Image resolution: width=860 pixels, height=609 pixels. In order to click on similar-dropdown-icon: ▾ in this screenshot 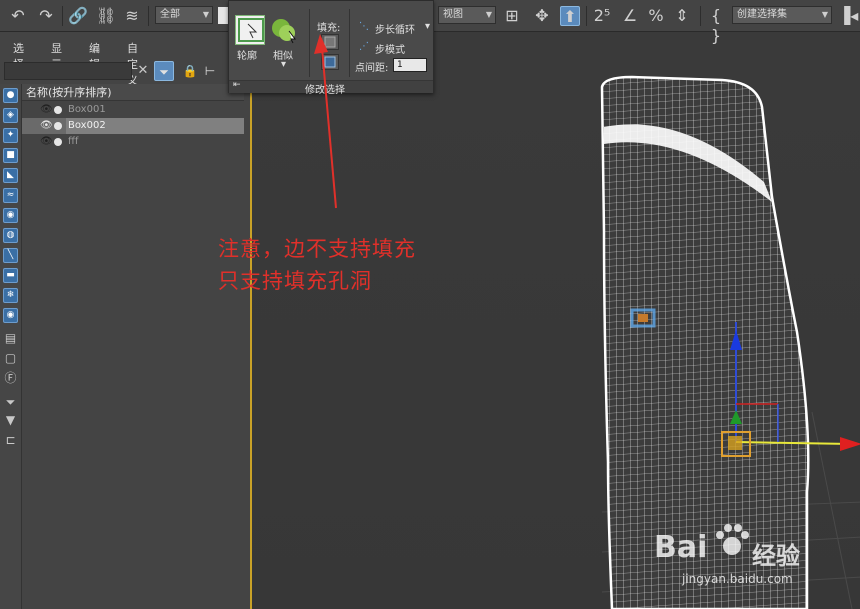, I will do `click(283, 64)`.